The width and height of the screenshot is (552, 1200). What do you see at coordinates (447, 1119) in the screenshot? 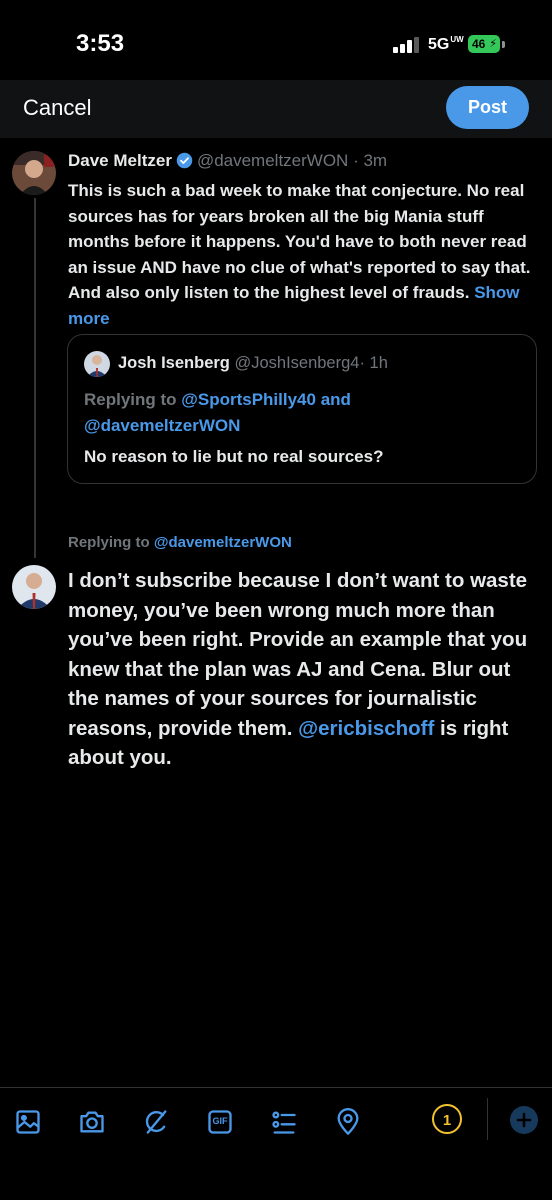
I see `thread-counter: 1` at bounding box center [447, 1119].